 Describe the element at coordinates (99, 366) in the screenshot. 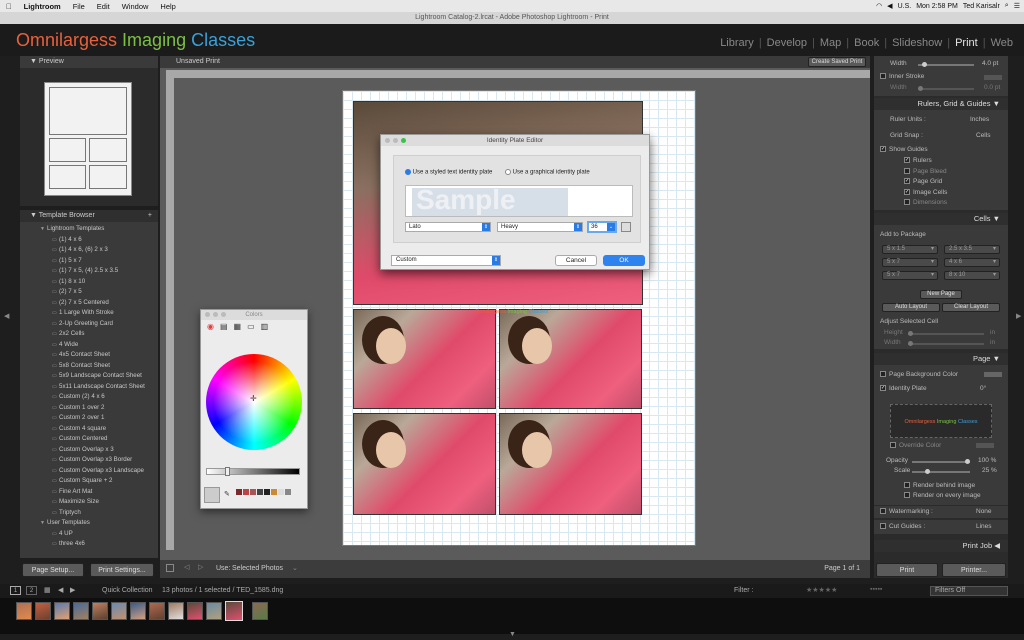

I see `template-item: ▭ 5x8 Contact Sheet` at that location.